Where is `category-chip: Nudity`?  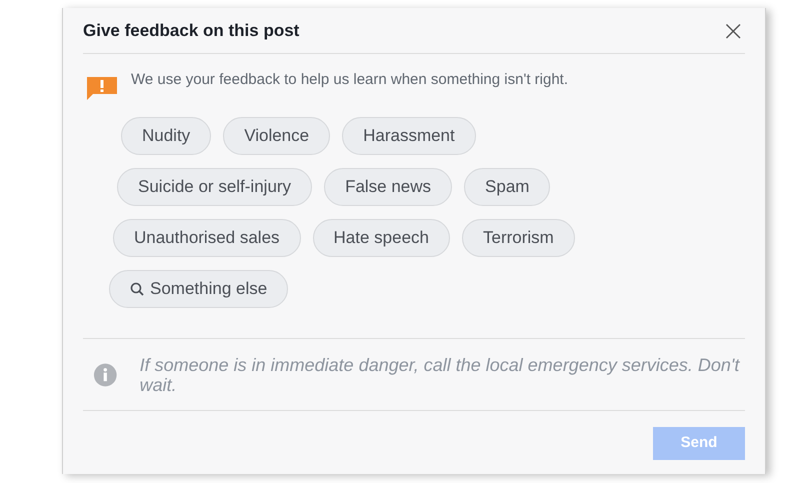 category-chip: Nudity is located at coordinates (166, 136).